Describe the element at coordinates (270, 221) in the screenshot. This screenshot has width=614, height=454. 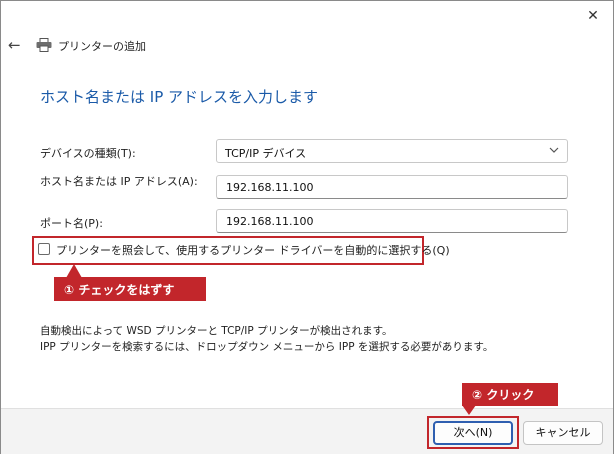
I see `port-value: 192.168.11.100` at that location.